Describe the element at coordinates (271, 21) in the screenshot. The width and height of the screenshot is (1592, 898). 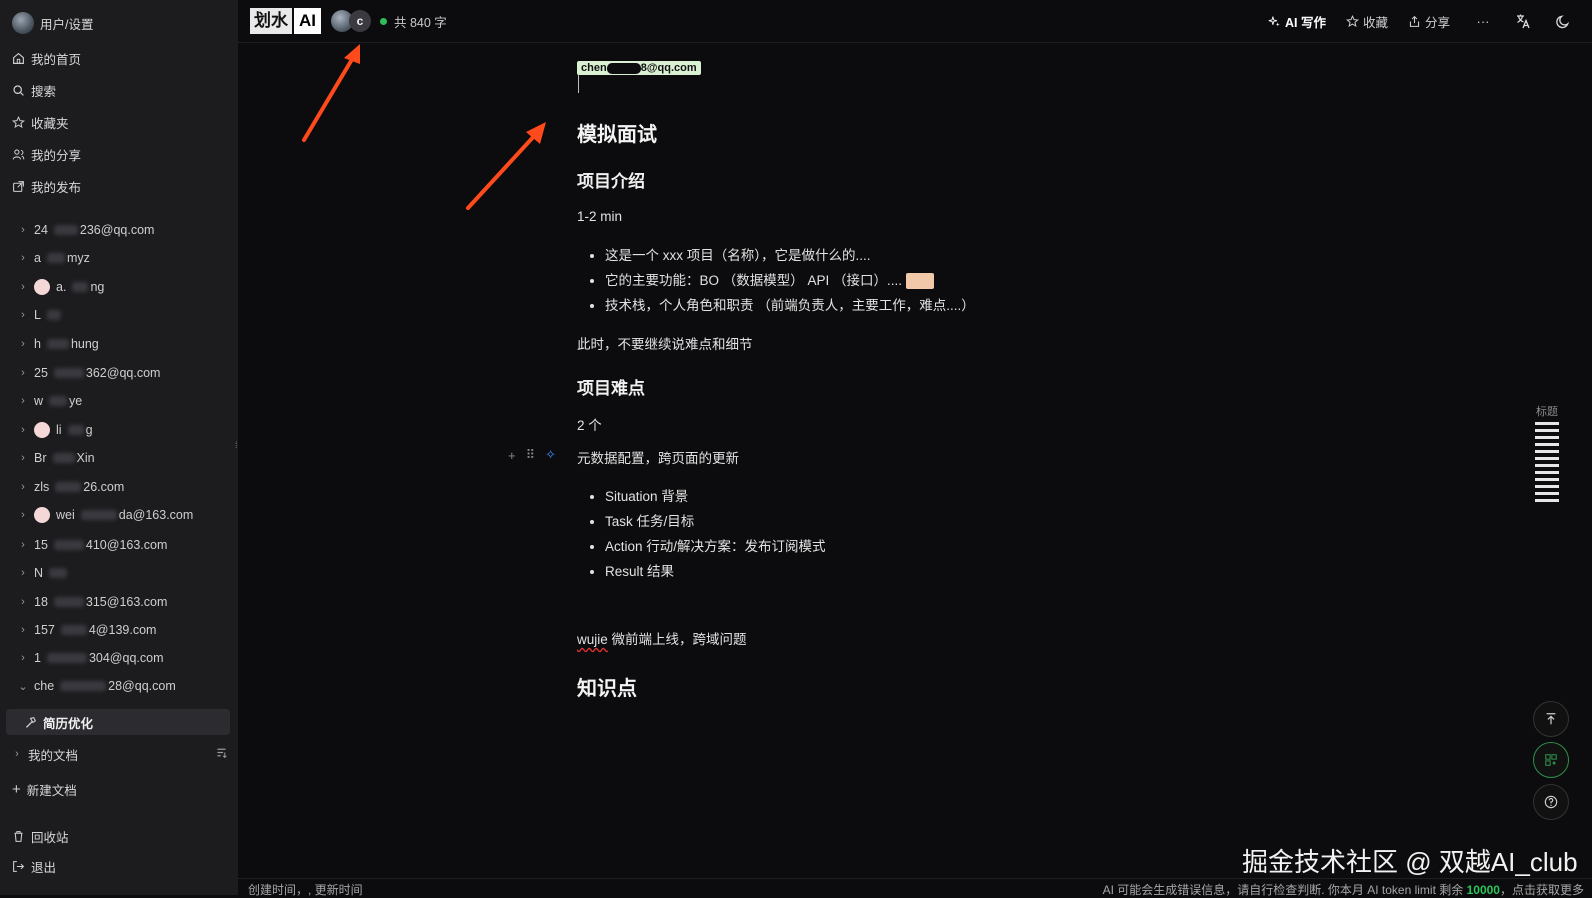
I see `logo-text: 划水` at that location.